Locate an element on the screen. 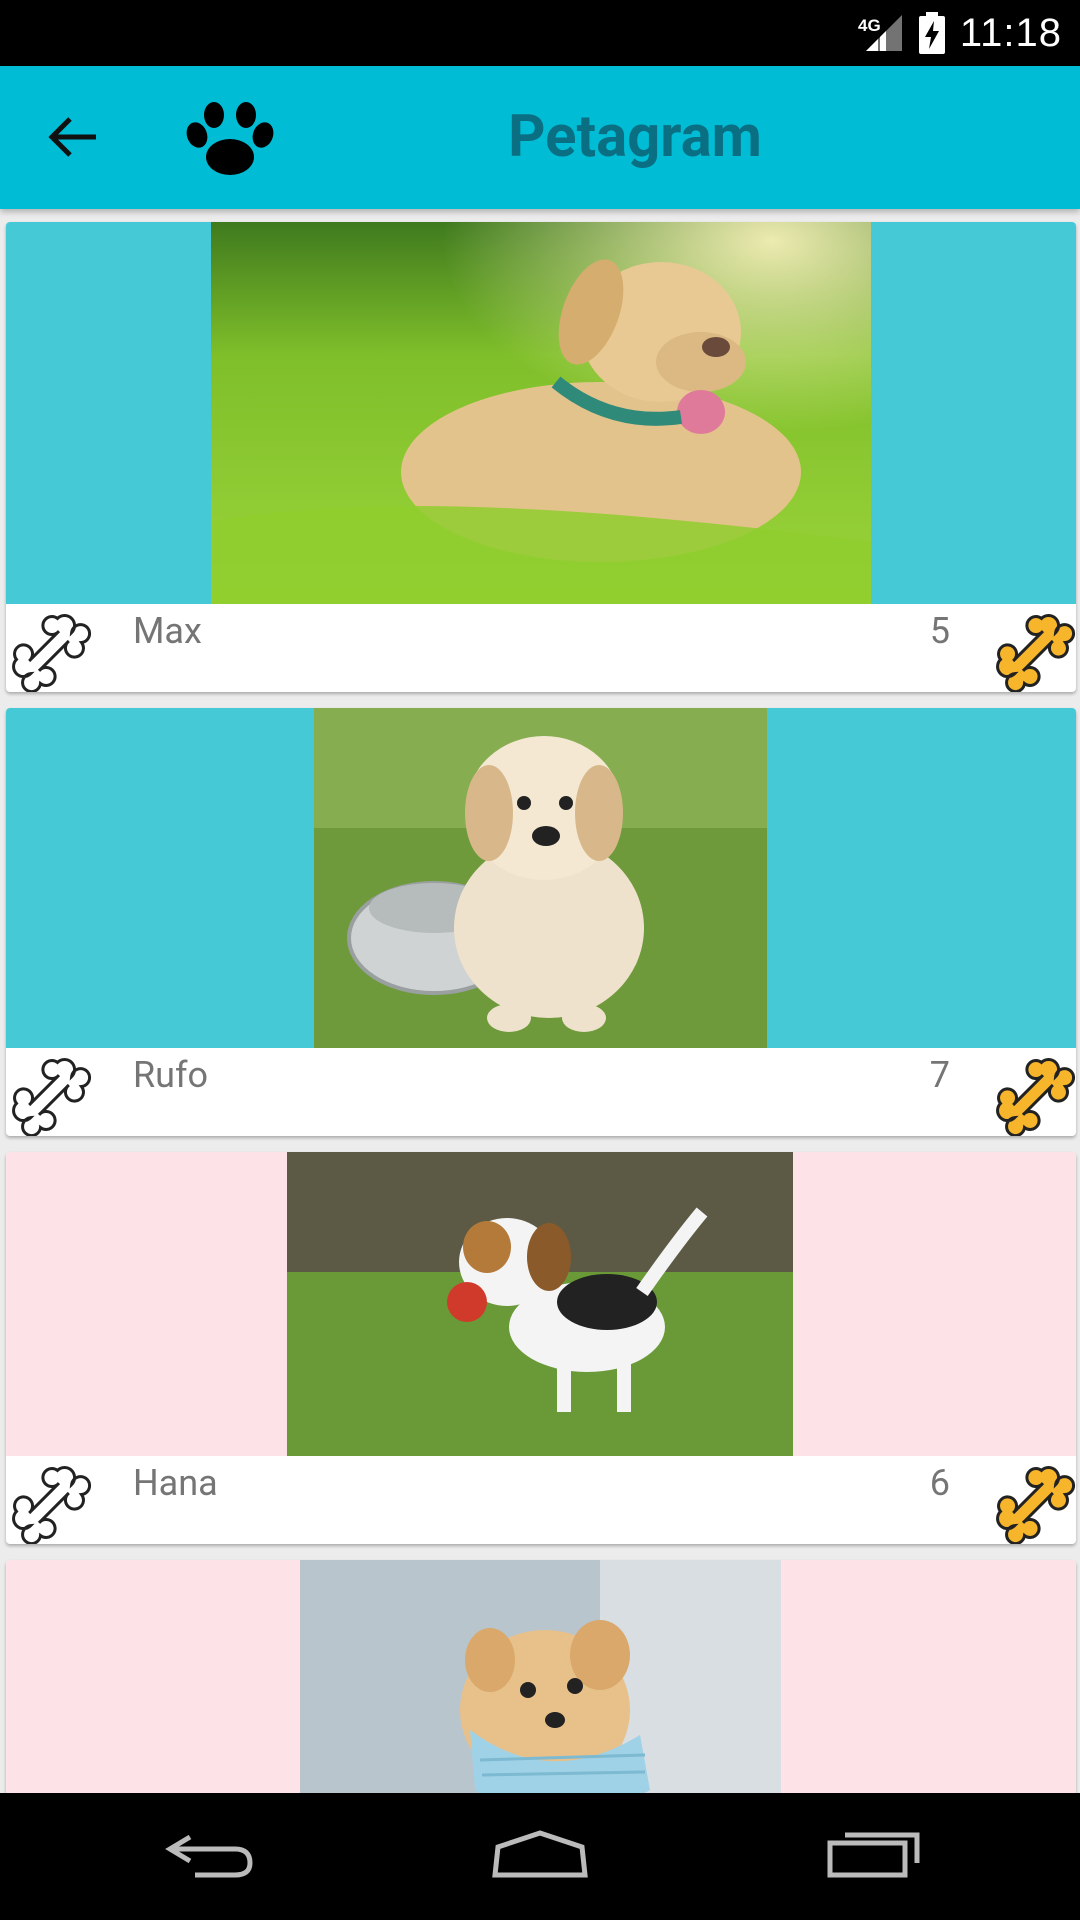 The image size is (1080, 1920). pet-card-footer: Hana 6 is located at coordinates (541, 1500).